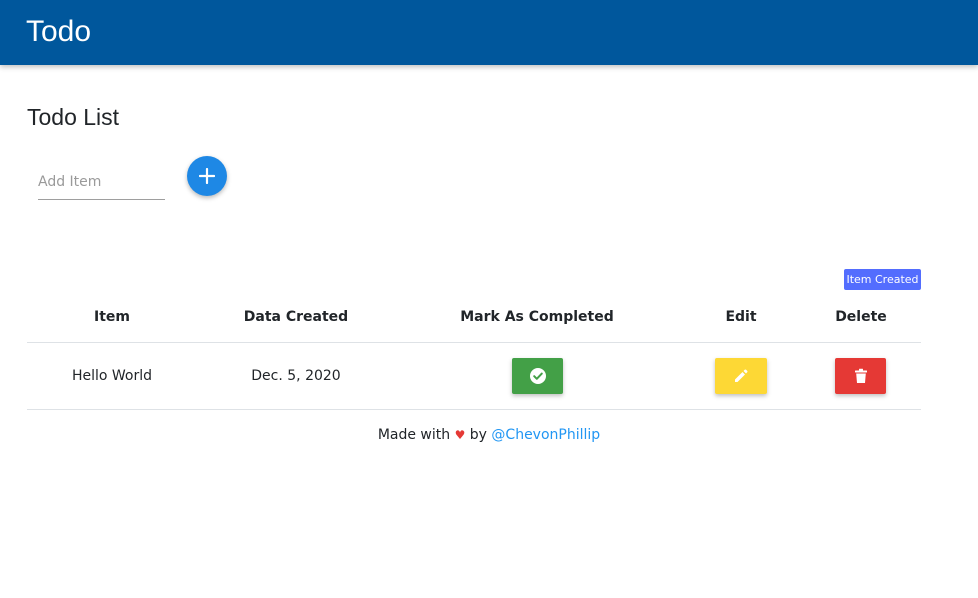 Image resolution: width=978 pixels, height=598 pixels. What do you see at coordinates (478, 435) in the screenshot?
I see `footer-by: by` at bounding box center [478, 435].